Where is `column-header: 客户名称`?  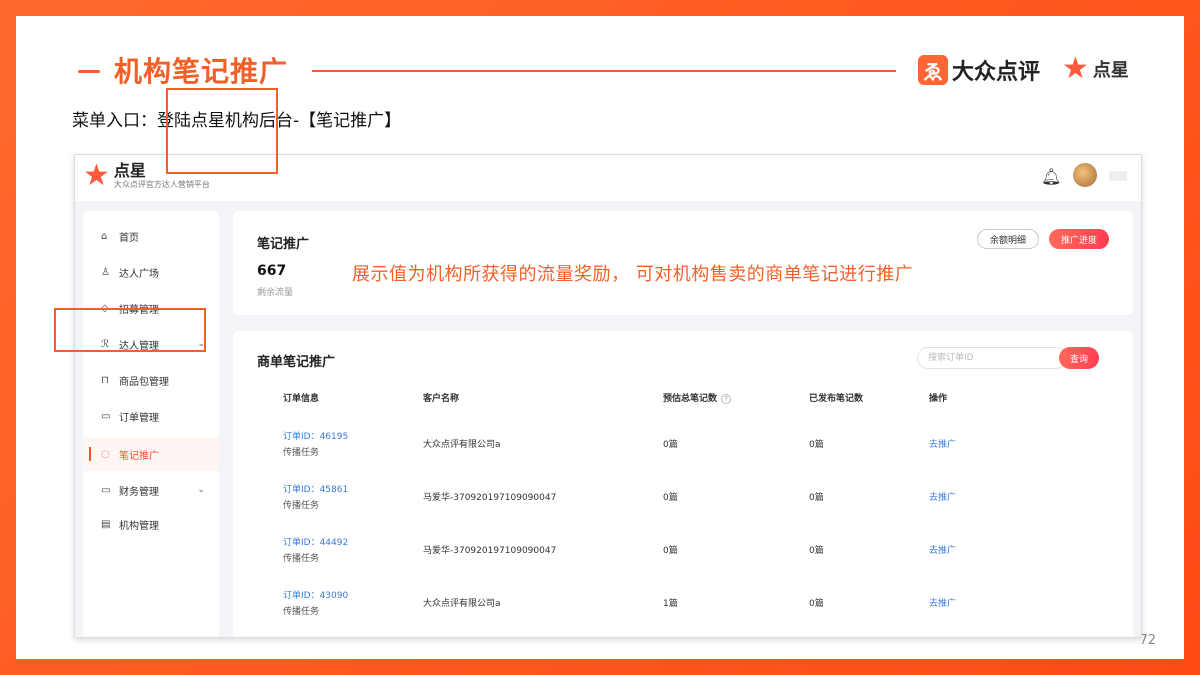 column-header: 客户名称 is located at coordinates (441, 399).